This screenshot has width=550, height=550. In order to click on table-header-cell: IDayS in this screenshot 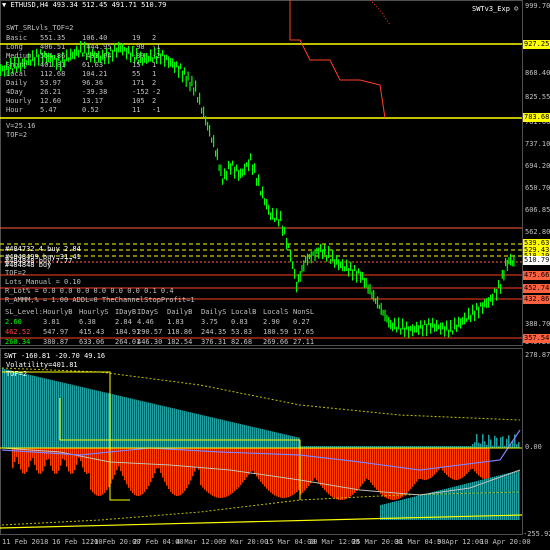, I will do `click(148, 312)`.